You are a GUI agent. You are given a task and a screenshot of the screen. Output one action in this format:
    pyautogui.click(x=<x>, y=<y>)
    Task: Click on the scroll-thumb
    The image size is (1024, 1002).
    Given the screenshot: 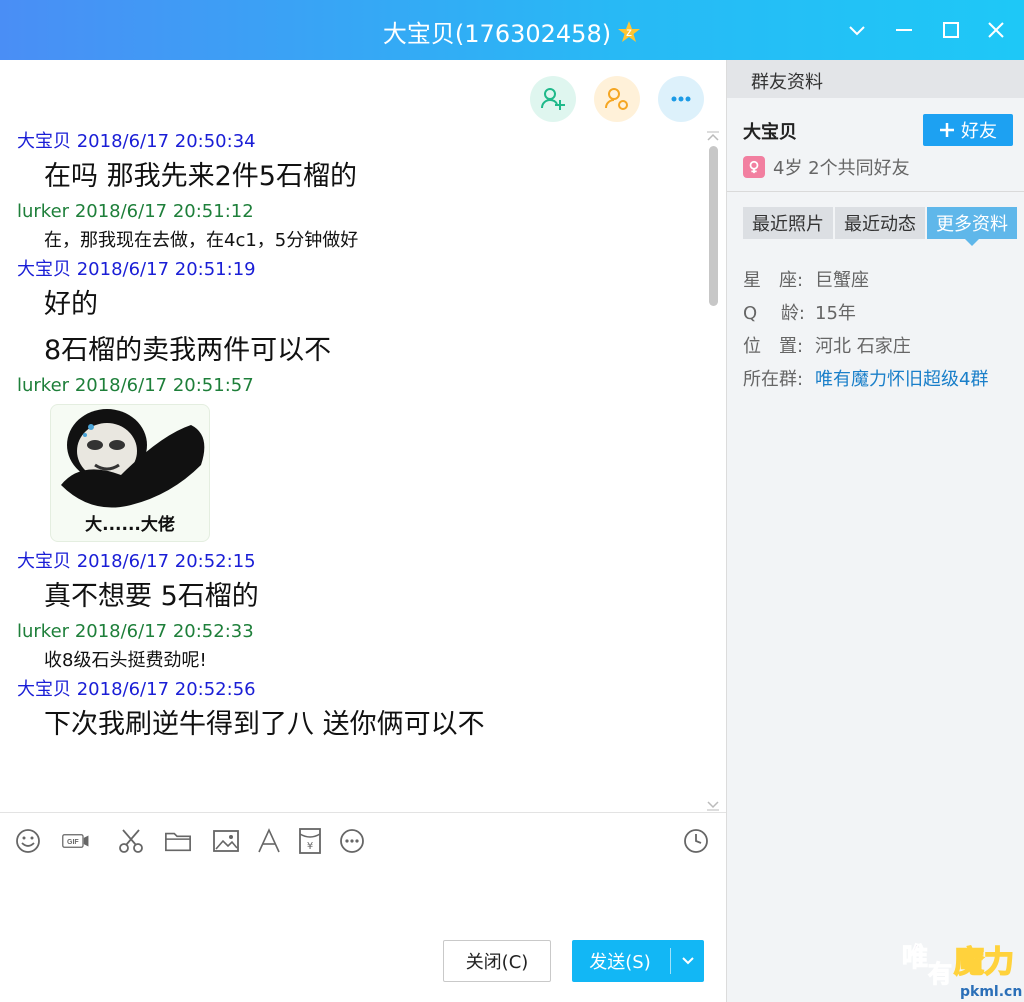 What is the action you would take?
    pyautogui.click(x=713, y=226)
    